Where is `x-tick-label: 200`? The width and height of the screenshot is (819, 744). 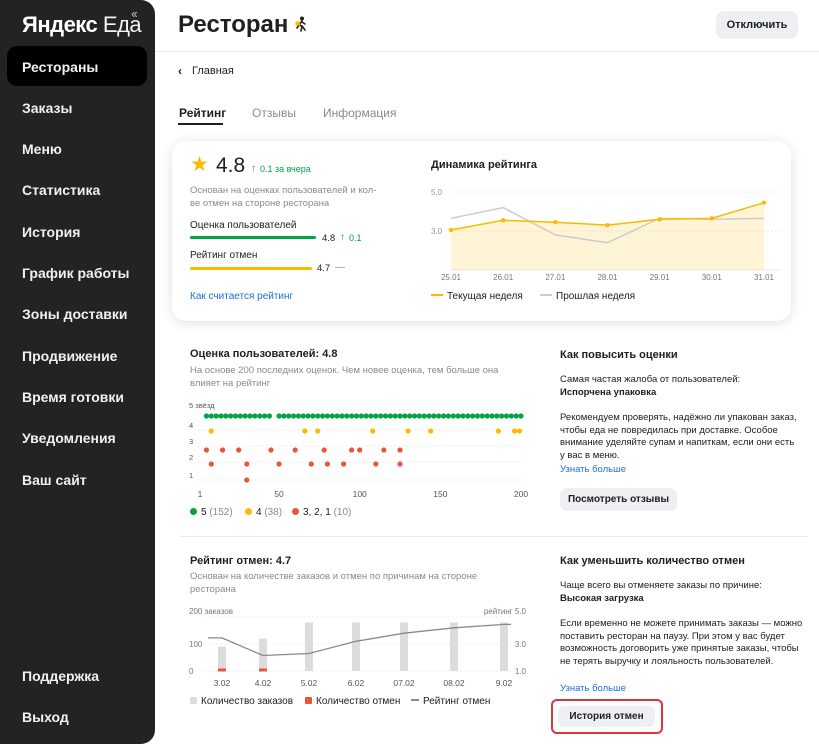 x-tick-label: 200 is located at coordinates (521, 494).